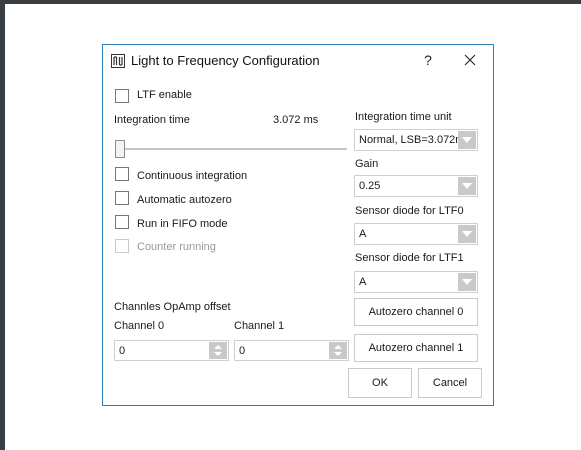 The height and width of the screenshot is (450, 581). What do you see at coordinates (363, 282) in the screenshot?
I see `diode-ltf1-value: A` at bounding box center [363, 282].